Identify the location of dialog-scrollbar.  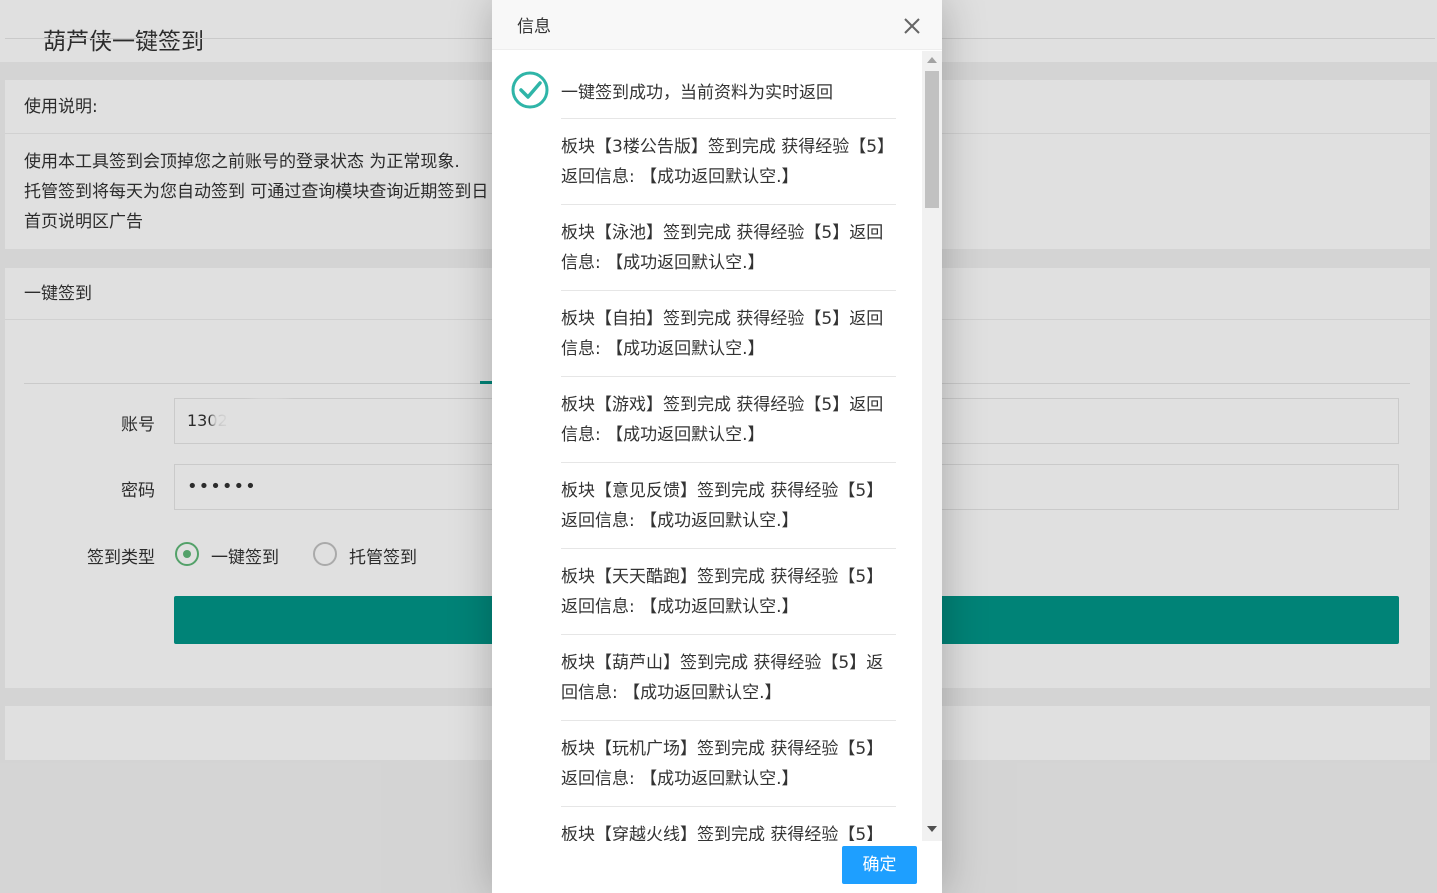
(932, 446).